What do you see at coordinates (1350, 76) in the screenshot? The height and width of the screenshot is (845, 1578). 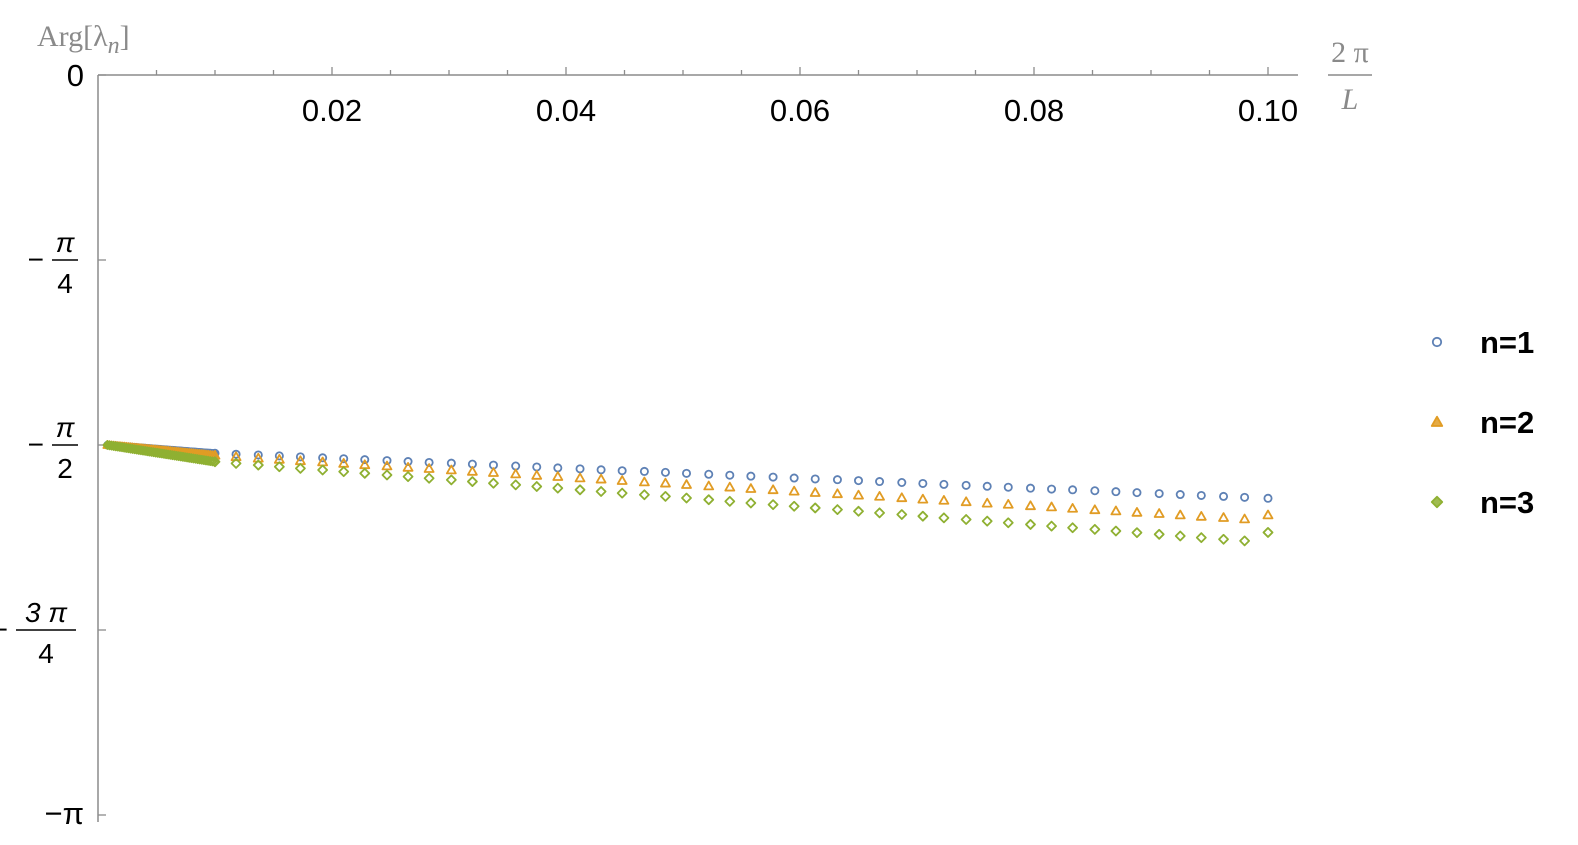 I see `x-axis-label: 2 π L` at bounding box center [1350, 76].